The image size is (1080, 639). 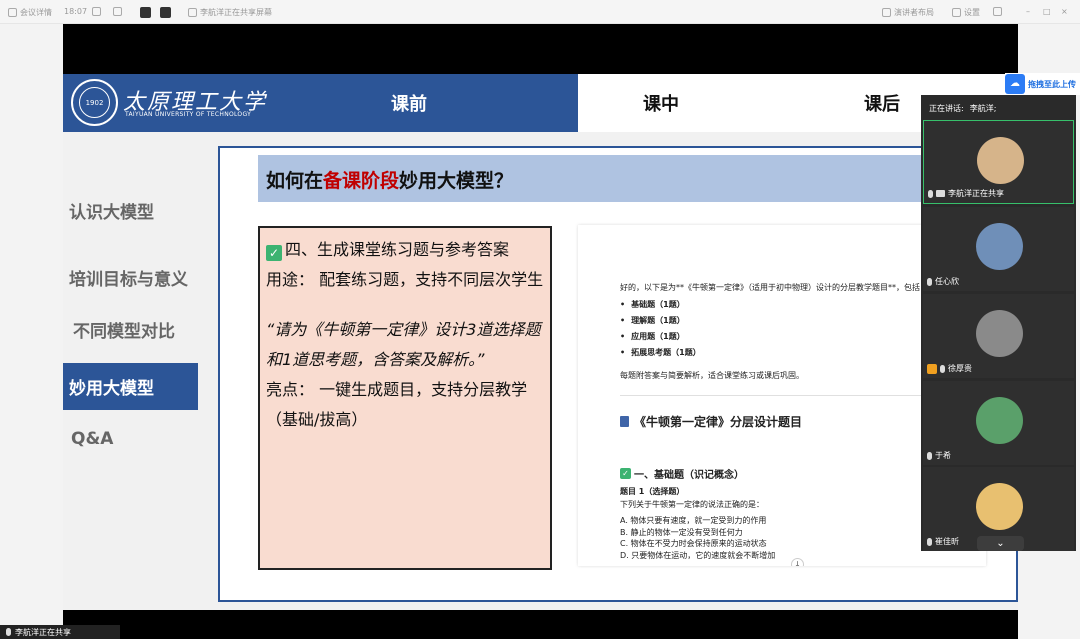 I want to click on option-item: A. 物体只要有速度，就一定受到力的作用, so click(x=693, y=520).